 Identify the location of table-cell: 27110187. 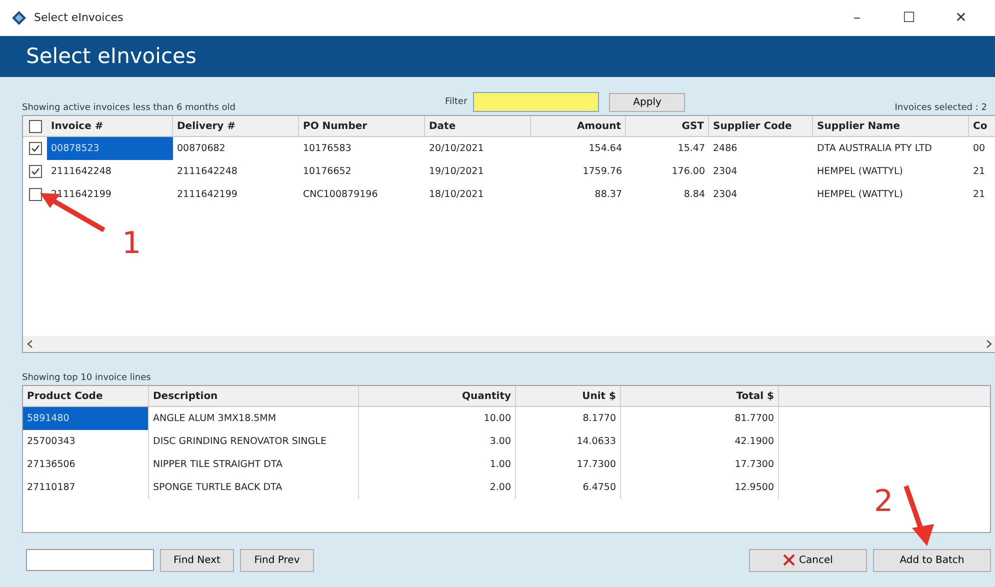
(86, 487).